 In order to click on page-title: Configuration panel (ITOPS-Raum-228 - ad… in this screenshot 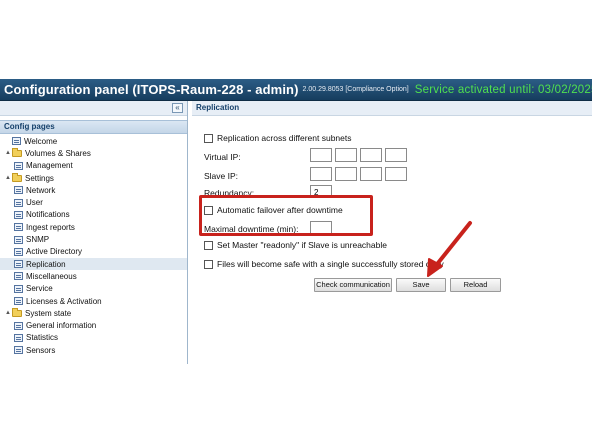, I will do `click(151, 89)`.